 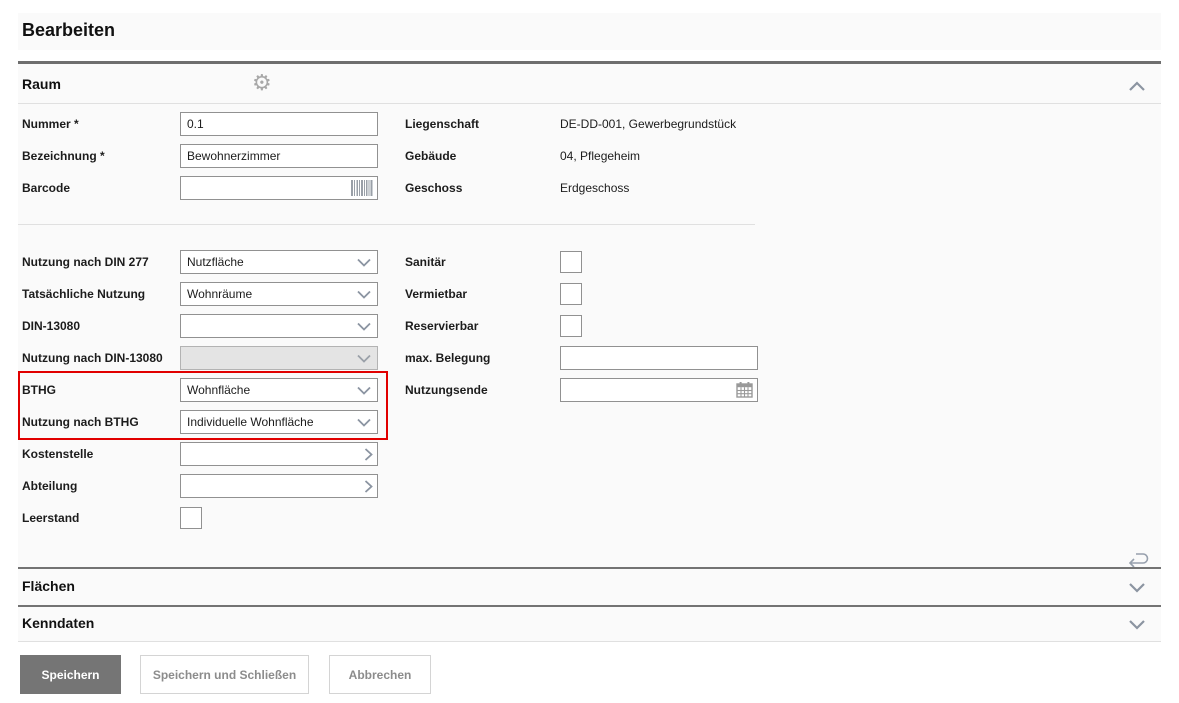 What do you see at coordinates (46, 188) in the screenshot?
I see `barcode-label: Barcode` at bounding box center [46, 188].